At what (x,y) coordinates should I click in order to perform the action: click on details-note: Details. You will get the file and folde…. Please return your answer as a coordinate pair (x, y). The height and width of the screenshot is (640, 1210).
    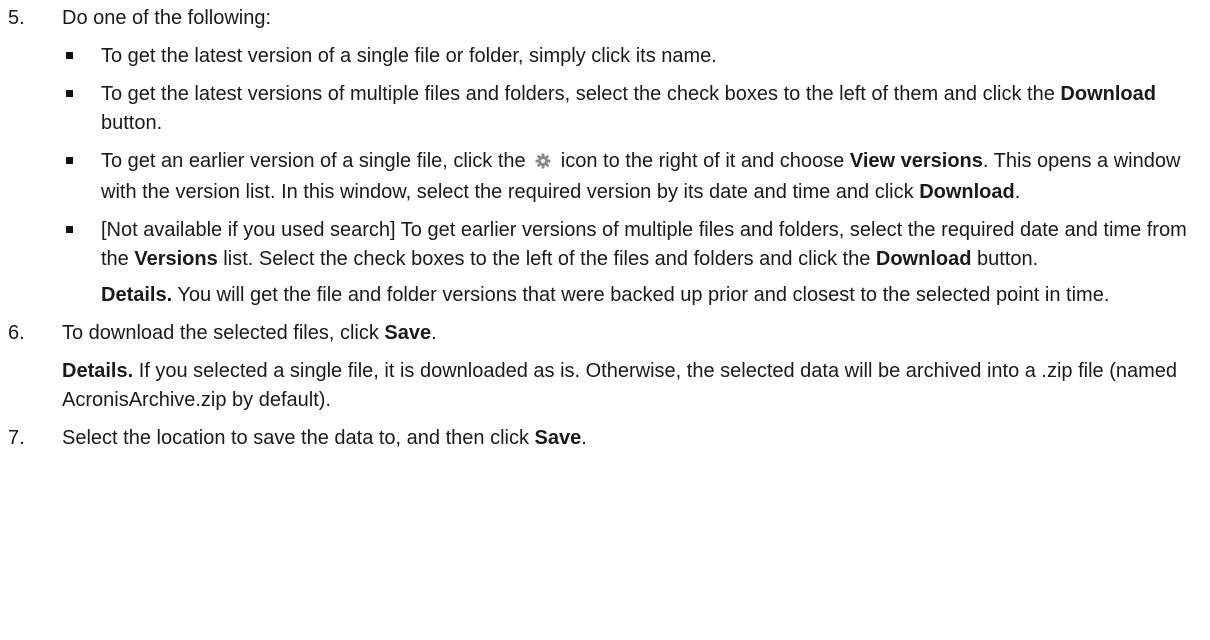
    Looking at the image, I should click on (605, 295).